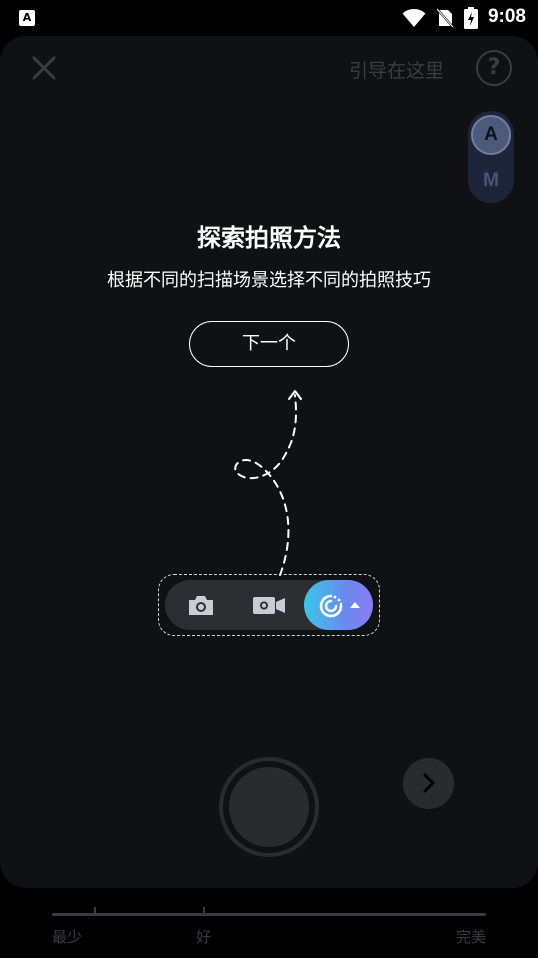 The width and height of the screenshot is (538, 958). What do you see at coordinates (396, 69) in the screenshot?
I see `guide-link: 引导在这里` at bounding box center [396, 69].